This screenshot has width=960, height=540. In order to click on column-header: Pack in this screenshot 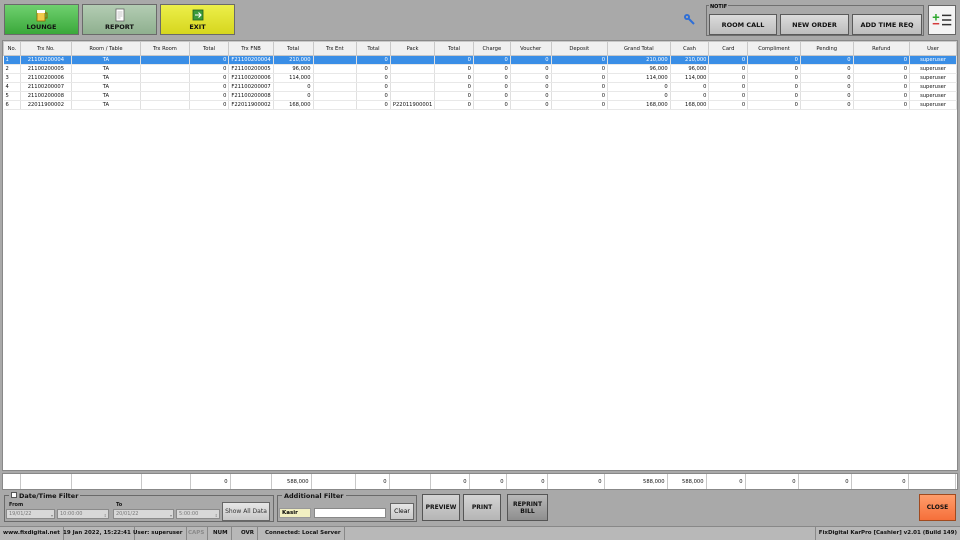, I will do `click(412, 48)`.